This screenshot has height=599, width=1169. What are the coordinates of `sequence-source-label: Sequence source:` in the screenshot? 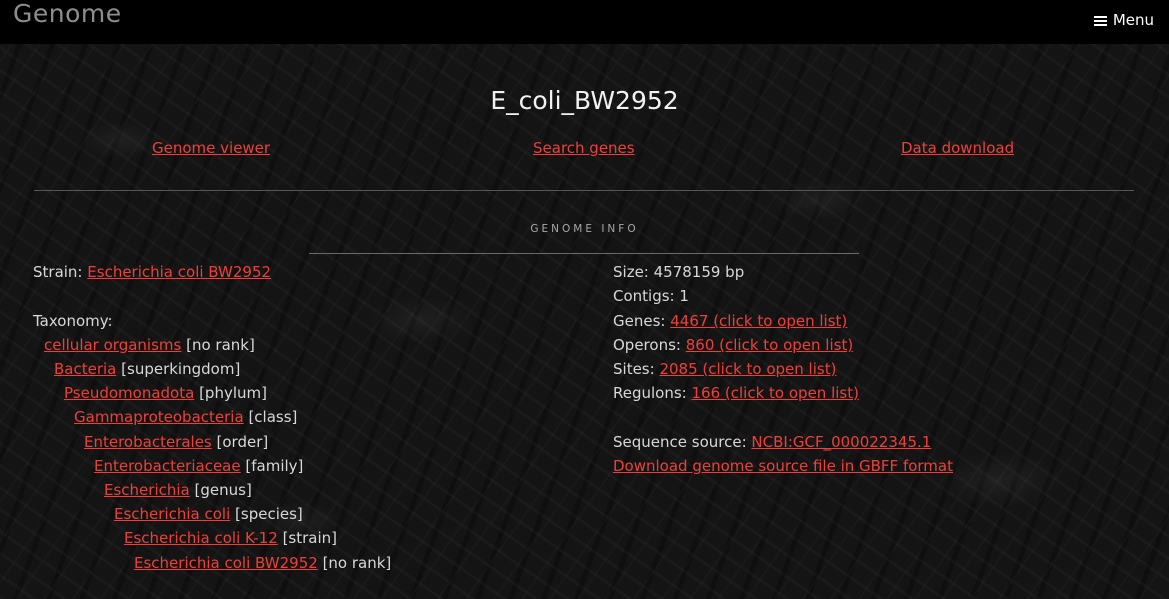 It's located at (680, 442).